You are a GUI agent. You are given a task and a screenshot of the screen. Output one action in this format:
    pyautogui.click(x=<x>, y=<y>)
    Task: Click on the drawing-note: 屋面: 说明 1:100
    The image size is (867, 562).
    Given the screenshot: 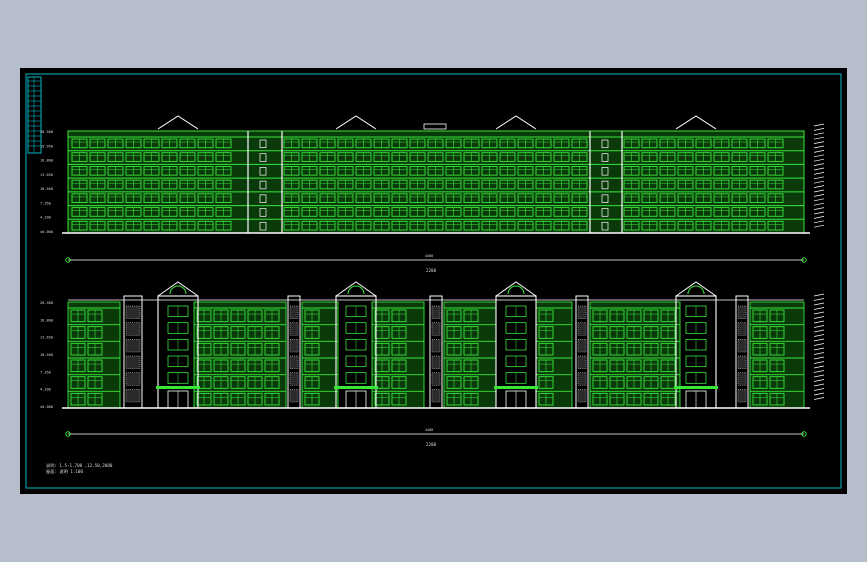 What is the action you would take?
    pyautogui.click(x=64, y=471)
    